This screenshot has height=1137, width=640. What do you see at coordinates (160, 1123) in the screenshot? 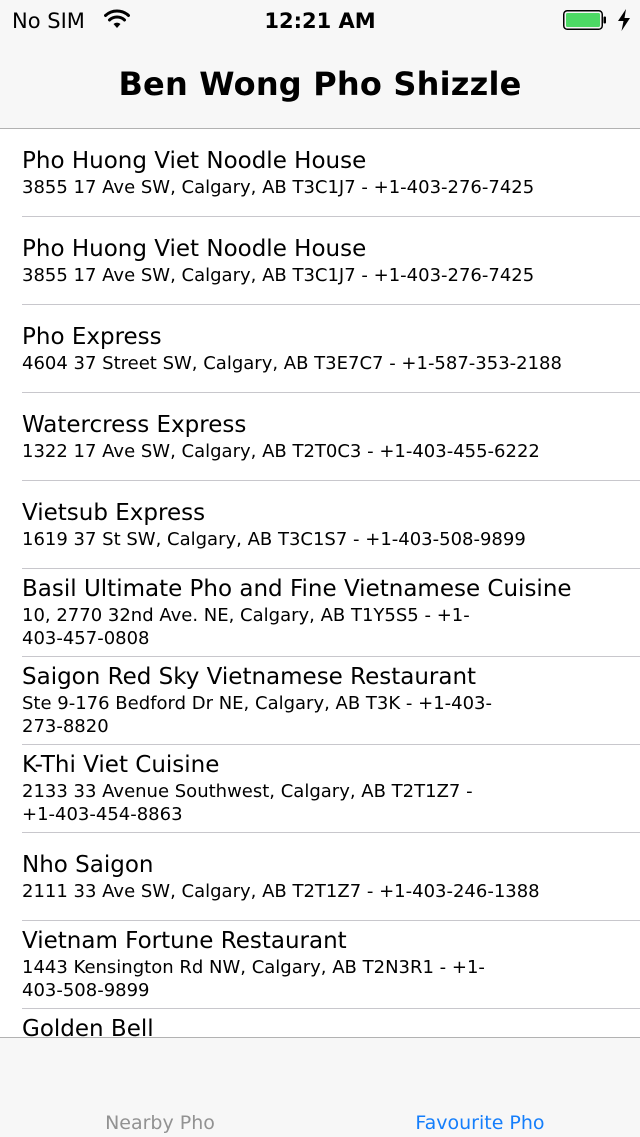
I see `tab-label: Nearby Pho` at bounding box center [160, 1123].